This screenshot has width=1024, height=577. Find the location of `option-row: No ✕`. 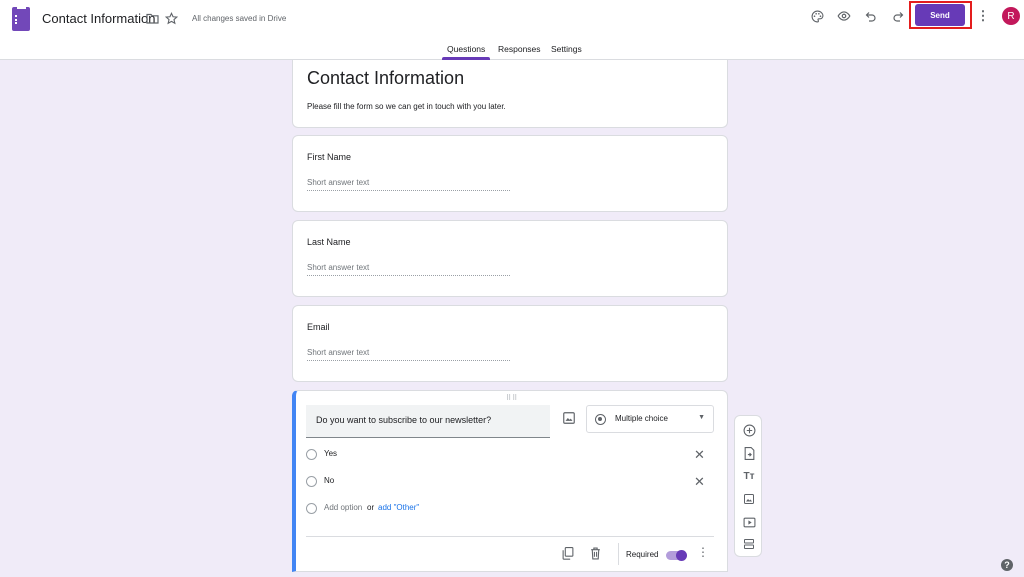

option-row: No ✕ is located at coordinates (506, 482).